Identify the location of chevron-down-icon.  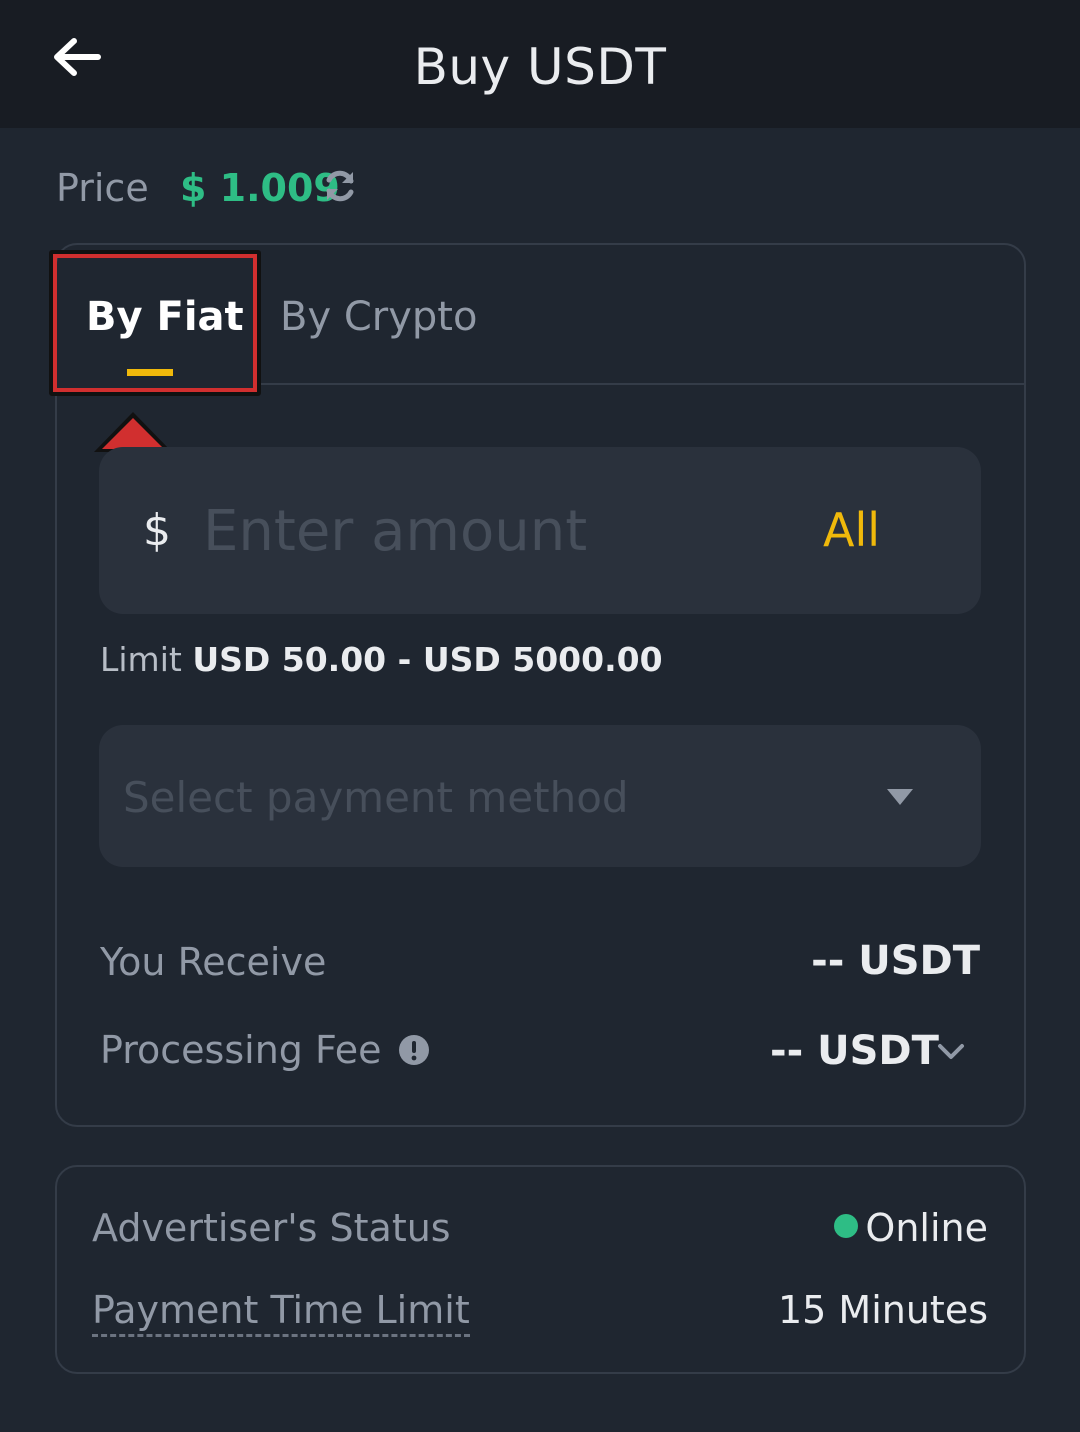
(951, 1052).